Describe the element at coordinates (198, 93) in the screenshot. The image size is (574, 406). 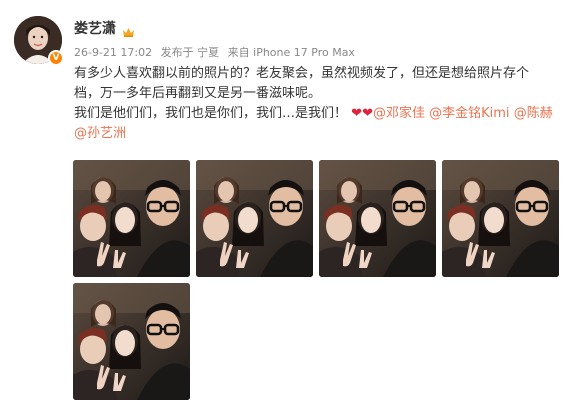
I see `post-text-line: 档，万一多年后再翻到又是另一番滋味呢。` at that location.